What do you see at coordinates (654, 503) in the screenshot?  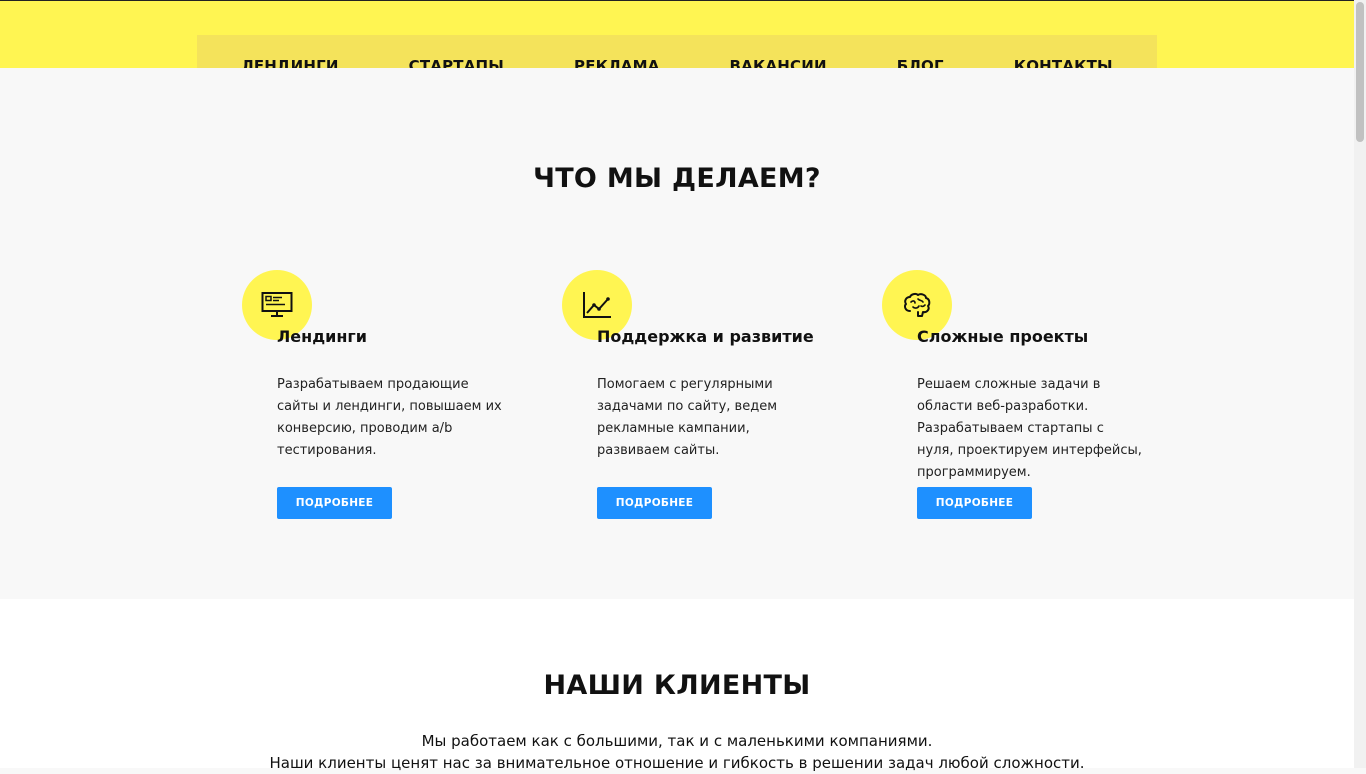 I see `more-button-support: ПОДРОБНЕЕ` at bounding box center [654, 503].